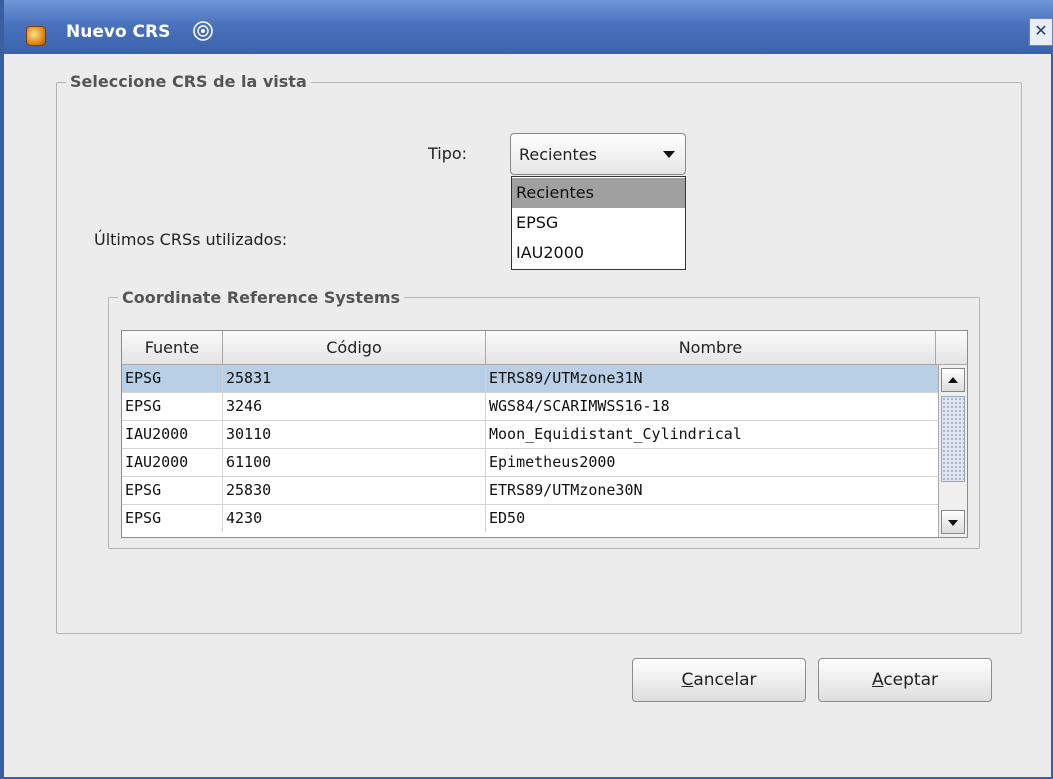 Image resolution: width=1053 pixels, height=779 pixels. I want to click on cell-nombre: ED50, so click(507, 518).